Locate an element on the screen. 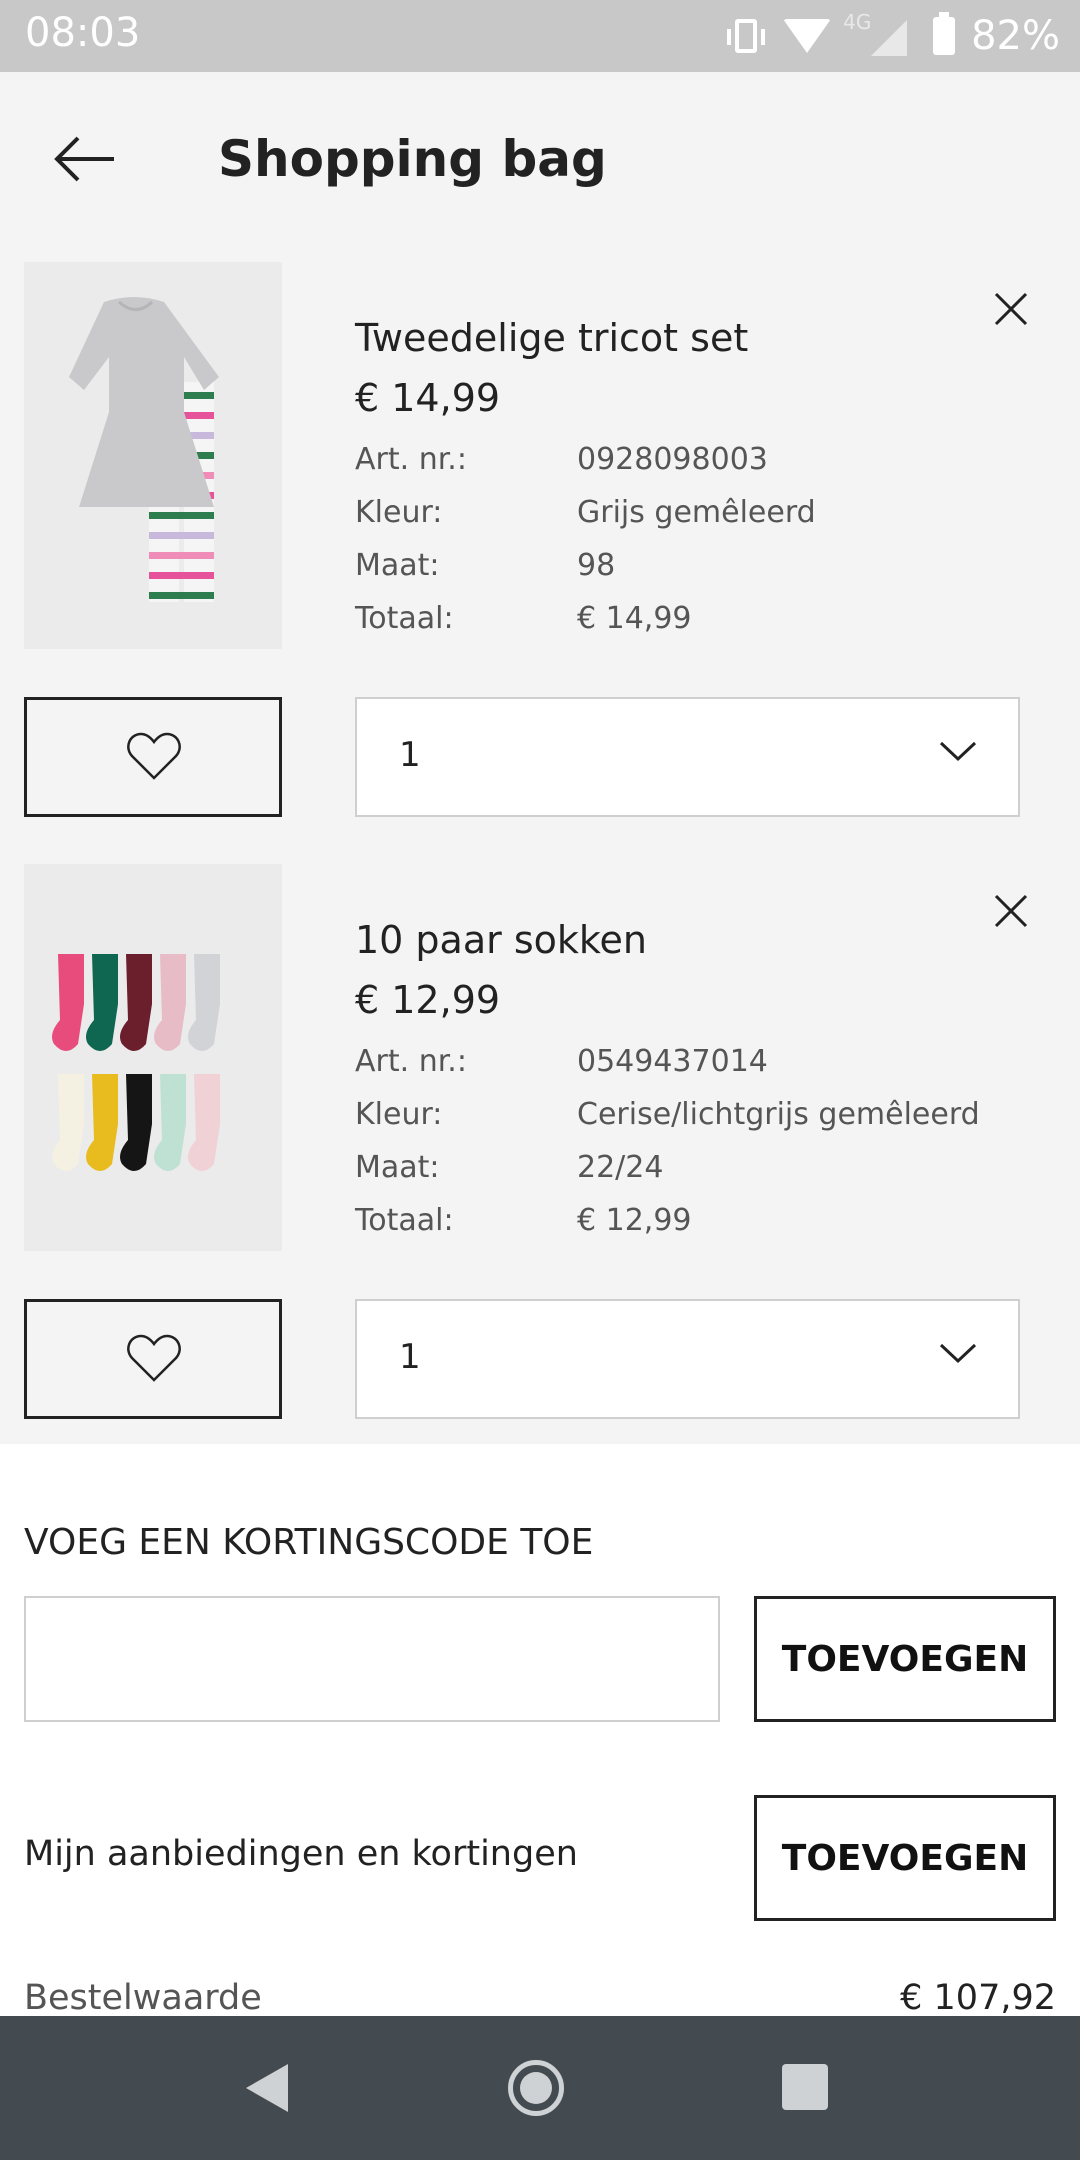  maat-value: 98 is located at coordinates (596, 565).